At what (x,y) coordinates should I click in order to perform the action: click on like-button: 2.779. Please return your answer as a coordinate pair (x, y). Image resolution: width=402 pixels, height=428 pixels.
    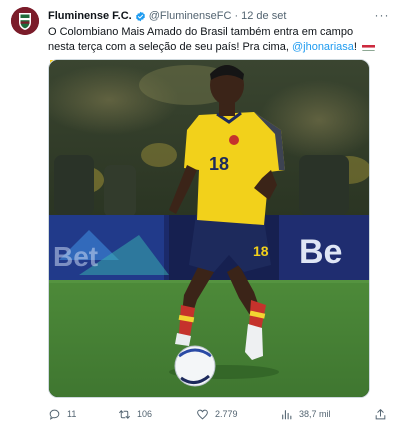
    Looking at the image, I should click on (217, 414).